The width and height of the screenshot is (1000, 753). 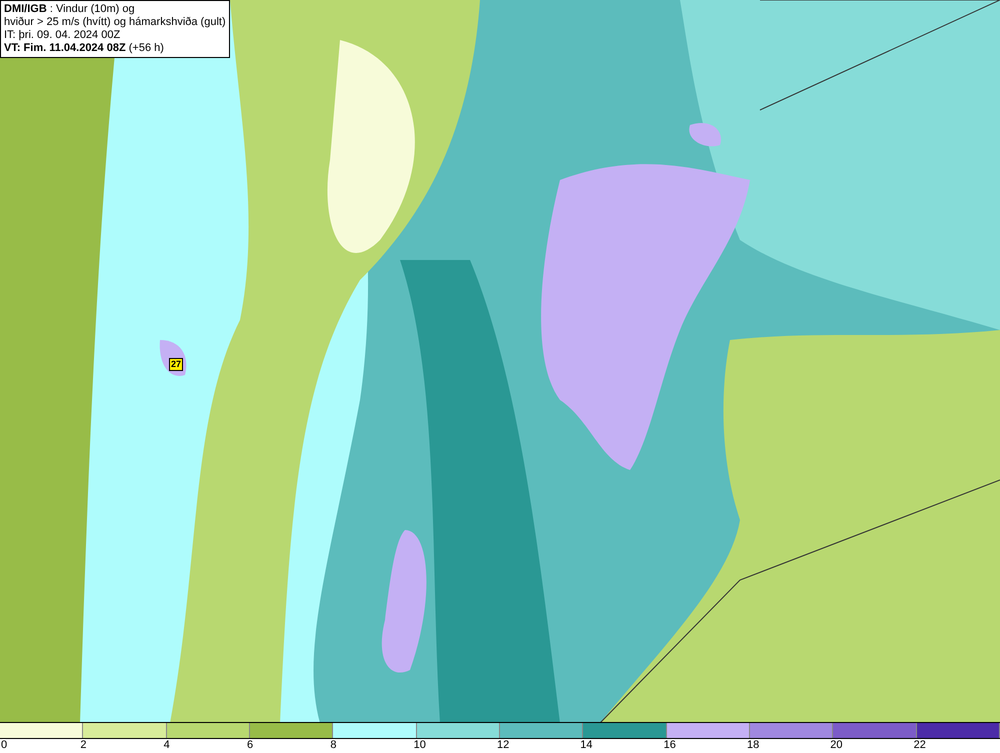 What do you see at coordinates (84, 48) in the screenshot?
I see `info-text: VT: Fim. 11.04.2024 08Z (+56 h)` at bounding box center [84, 48].